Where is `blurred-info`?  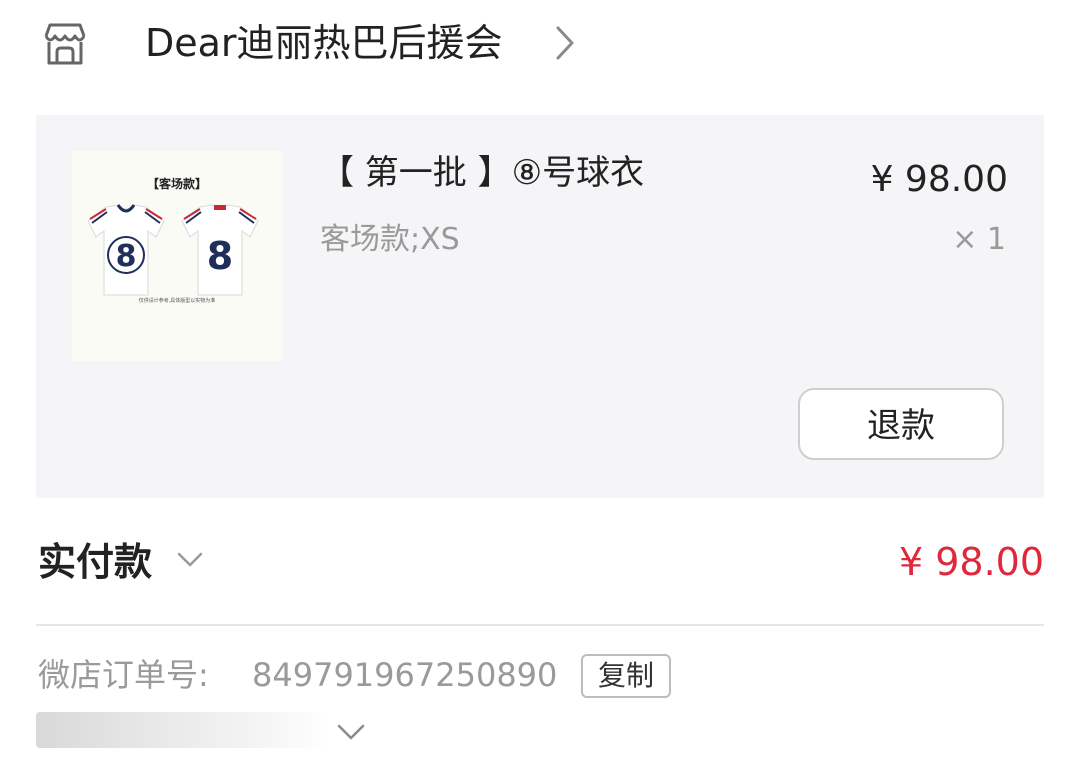 blurred-info is located at coordinates (184, 730).